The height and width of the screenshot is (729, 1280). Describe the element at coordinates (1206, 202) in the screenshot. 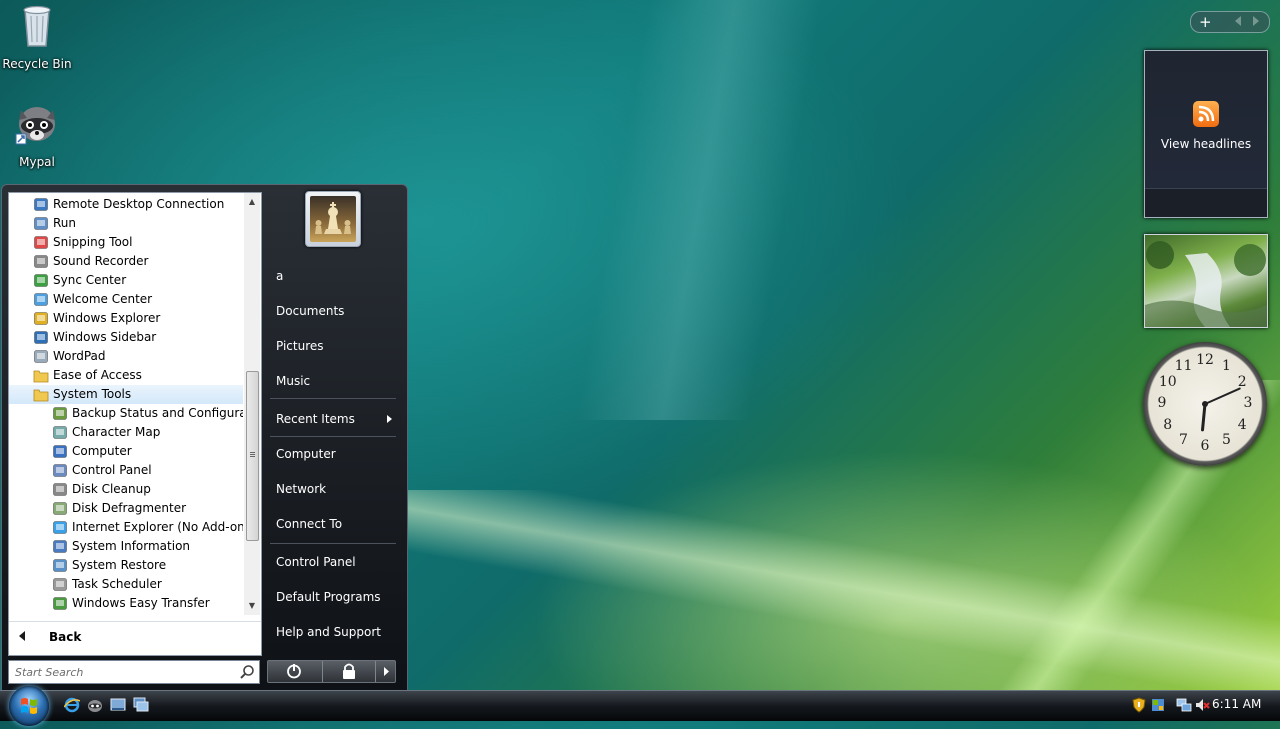

I see `feed-gadget-footer` at that location.